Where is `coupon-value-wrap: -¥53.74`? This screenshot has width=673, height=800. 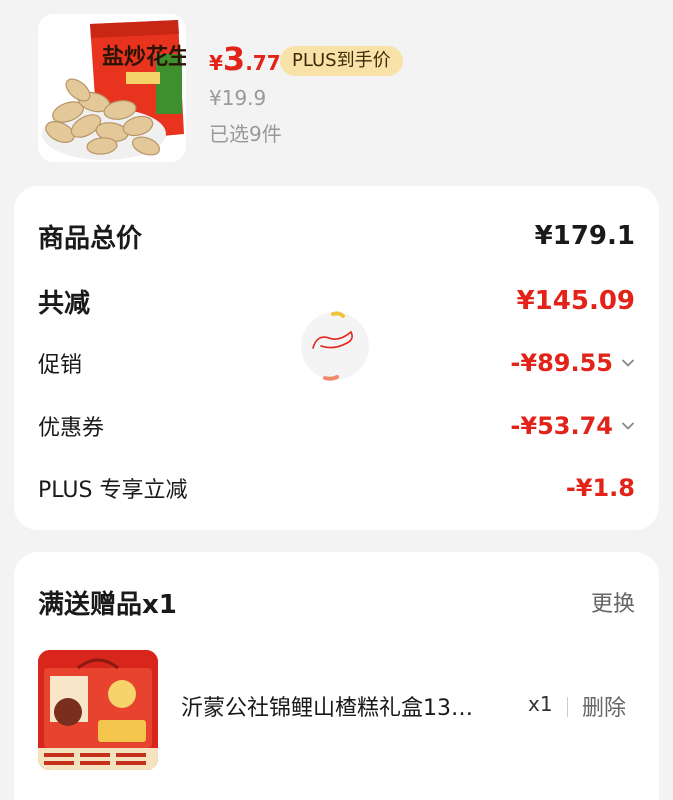 coupon-value-wrap: -¥53.74 is located at coordinates (572, 426).